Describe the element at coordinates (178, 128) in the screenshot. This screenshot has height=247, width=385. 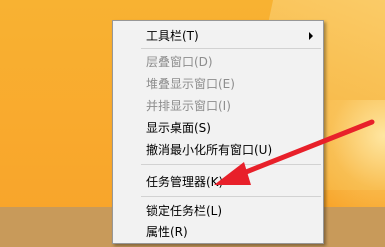
I see `menu-item-label: 显示桌面(S)` at that location.